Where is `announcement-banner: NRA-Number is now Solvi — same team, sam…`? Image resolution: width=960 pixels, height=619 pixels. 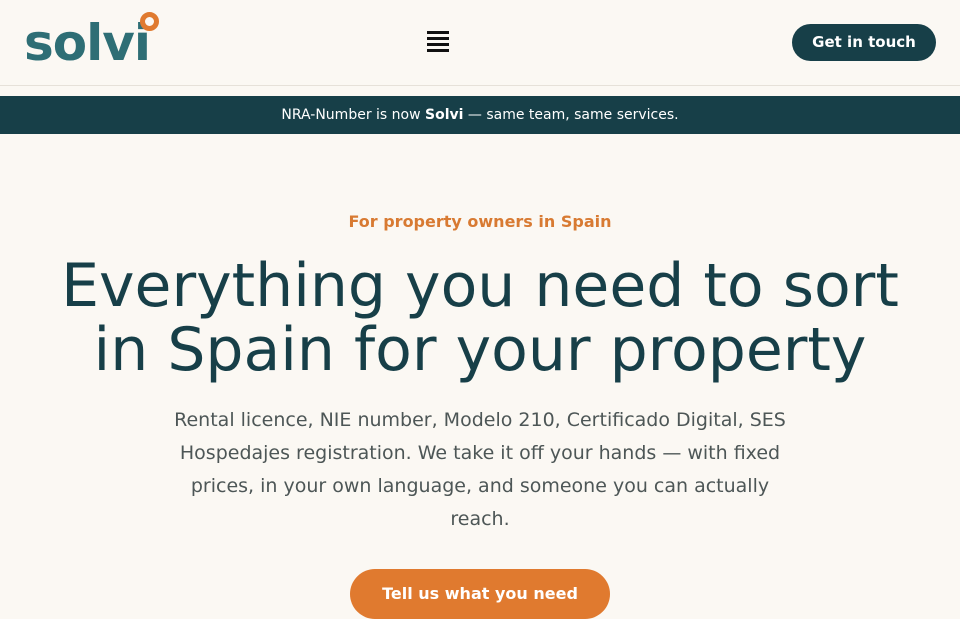 announcement-banner: NRA-Number is now Solvi — same team, sam… is located at coordinates (480, 115).